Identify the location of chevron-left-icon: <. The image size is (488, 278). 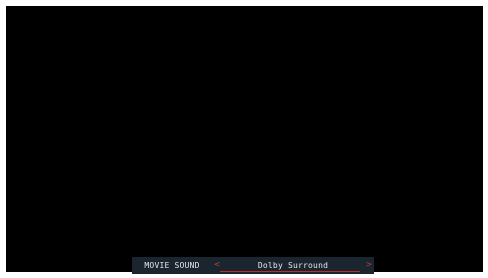
(217, 265).